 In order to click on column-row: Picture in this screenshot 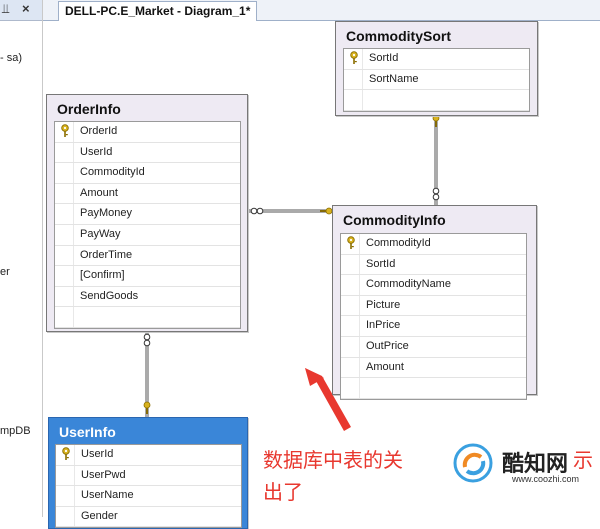, I will do `click(433, 306)`.